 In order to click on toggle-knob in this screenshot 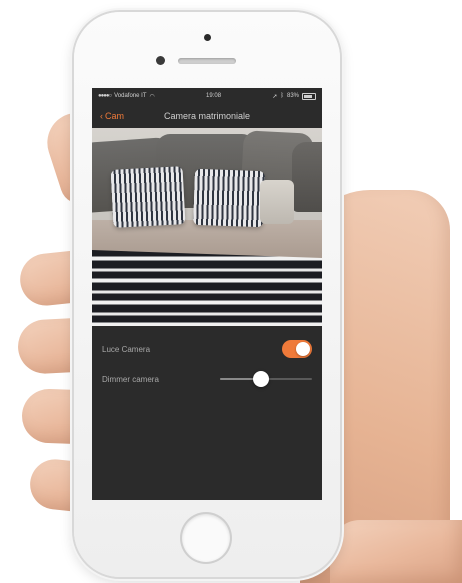, I will do `click(303, 349)`.